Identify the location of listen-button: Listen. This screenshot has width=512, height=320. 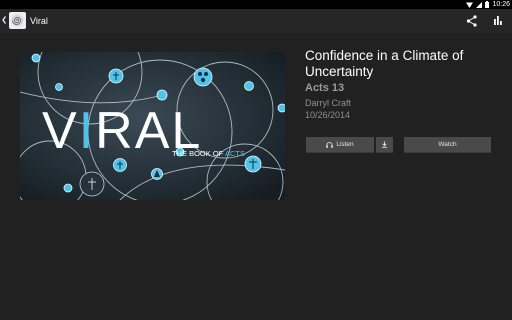
(340, 145).